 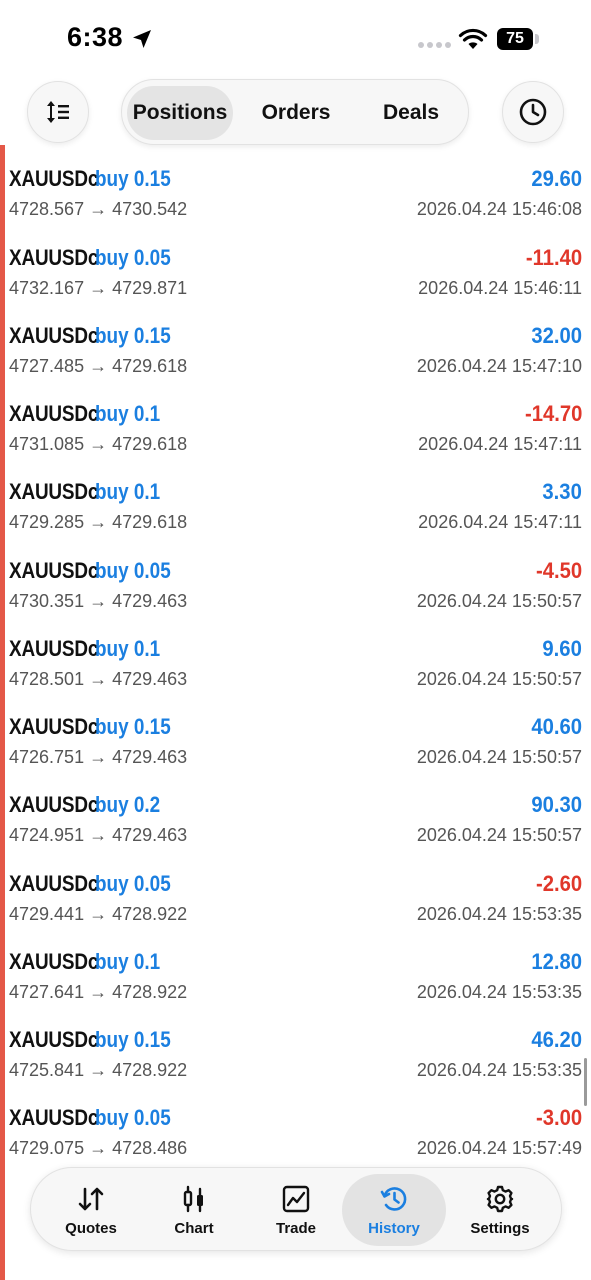 I want to click on deal-profit: 46.20, so click(x=556, y=1039).